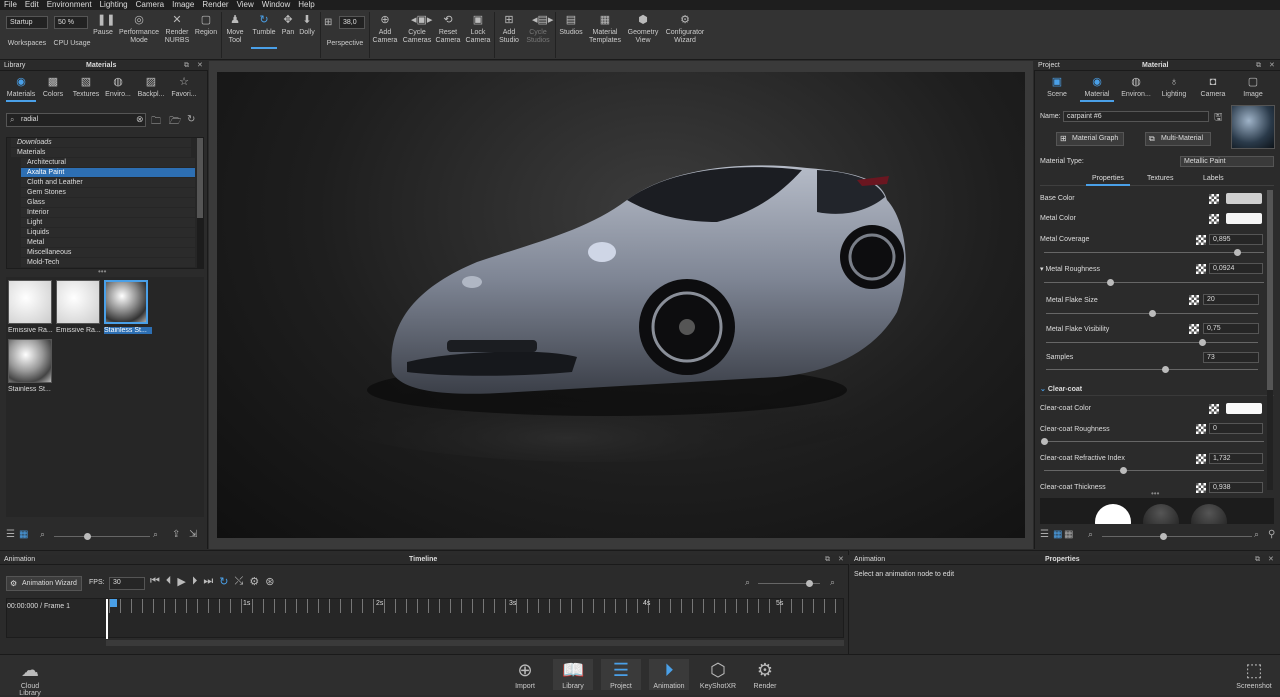 This screenshot has height=697, width=1280. Describe the element at coordinates (1253, 87) in the screenshot. I see `tab-image: ▢ Image` at that location.